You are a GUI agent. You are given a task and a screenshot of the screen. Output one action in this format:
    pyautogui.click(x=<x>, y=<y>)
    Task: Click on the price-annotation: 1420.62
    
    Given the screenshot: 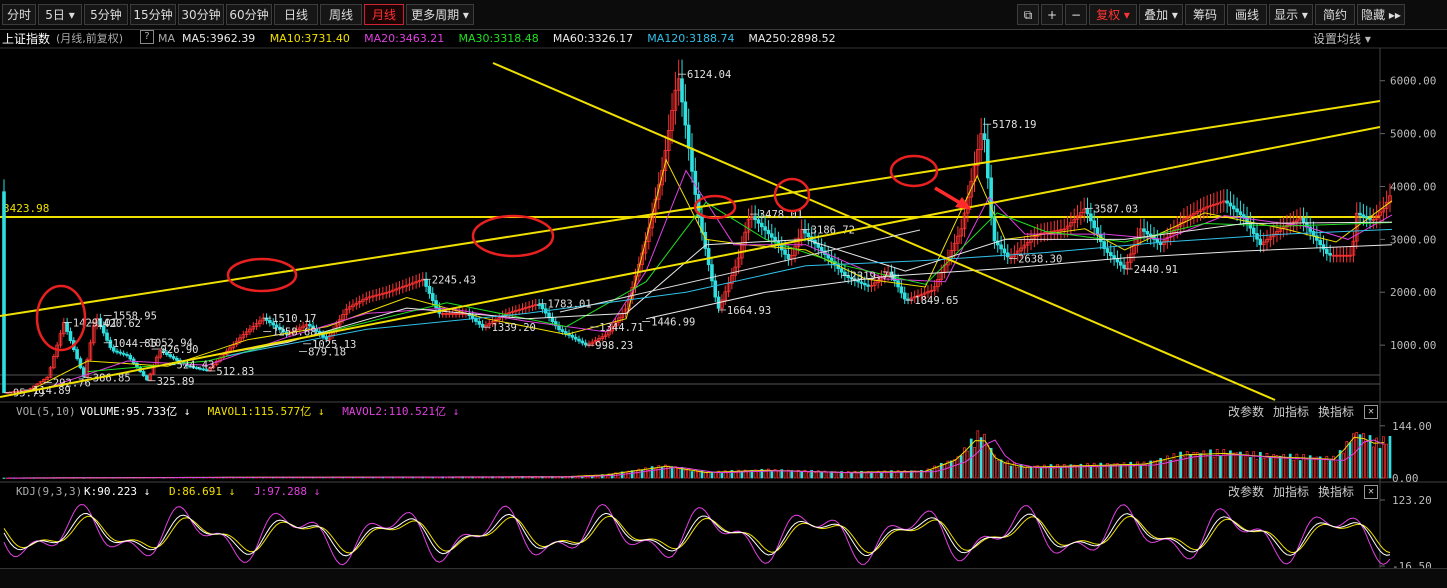 What is the action you would take?
    pyautogui.click(x=119, y=324)
    